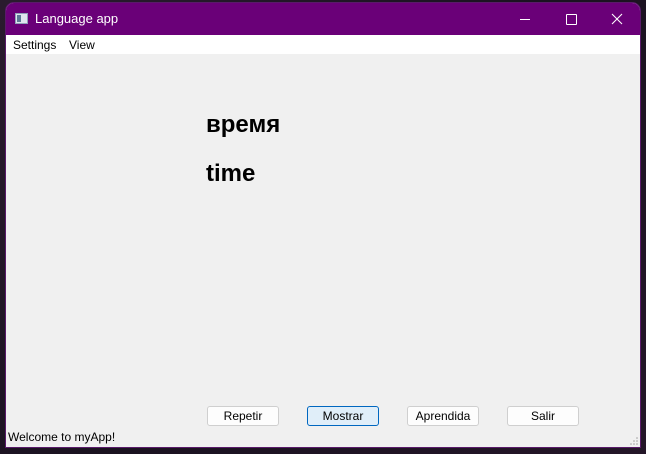 The width and height of the screenshot is (646, 454). I want to click on menu-settings: Settings, so click(34, 45).